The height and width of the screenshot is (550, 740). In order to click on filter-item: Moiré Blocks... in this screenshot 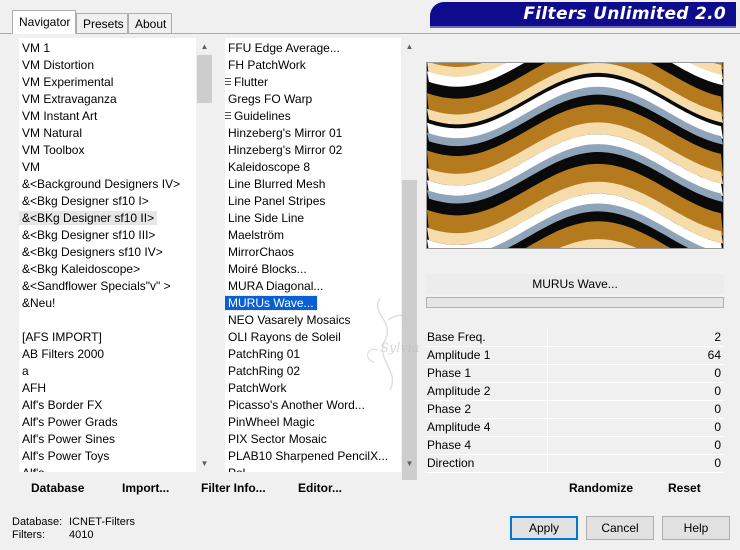, I will do `click(313, 269)`.